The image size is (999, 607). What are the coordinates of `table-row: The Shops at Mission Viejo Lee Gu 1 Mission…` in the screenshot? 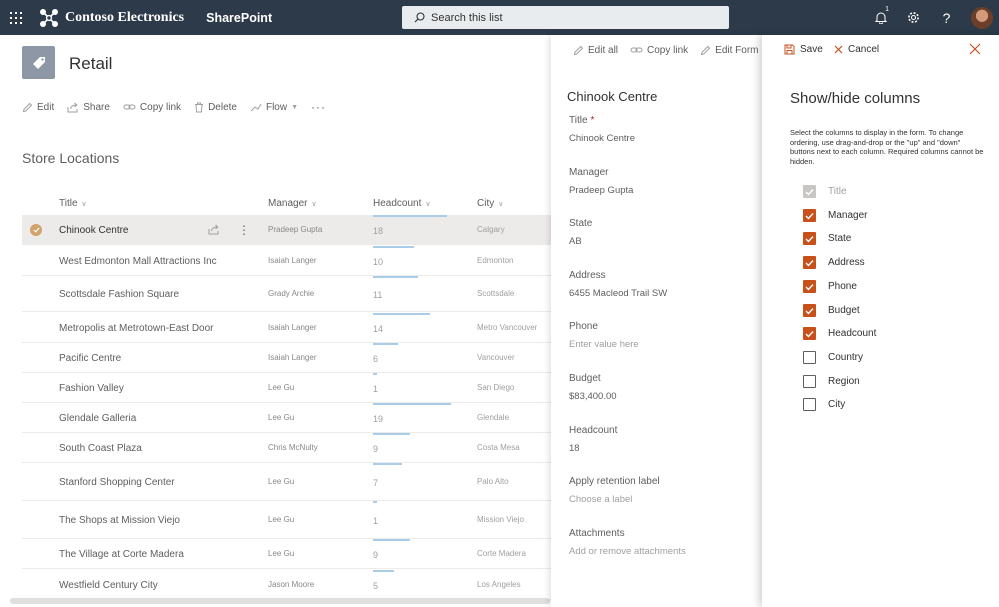 It's located at (292, 520).